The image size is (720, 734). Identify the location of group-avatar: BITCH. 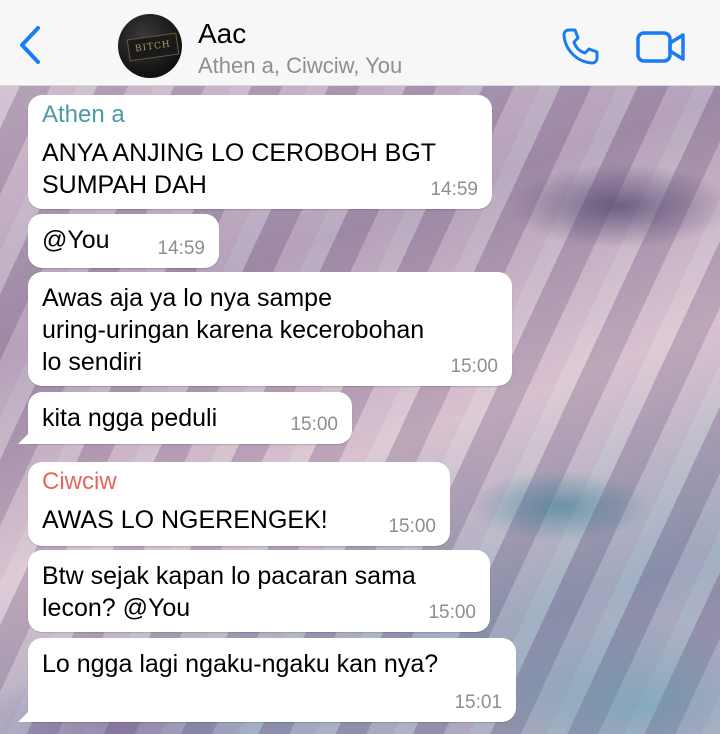
(150, 46).